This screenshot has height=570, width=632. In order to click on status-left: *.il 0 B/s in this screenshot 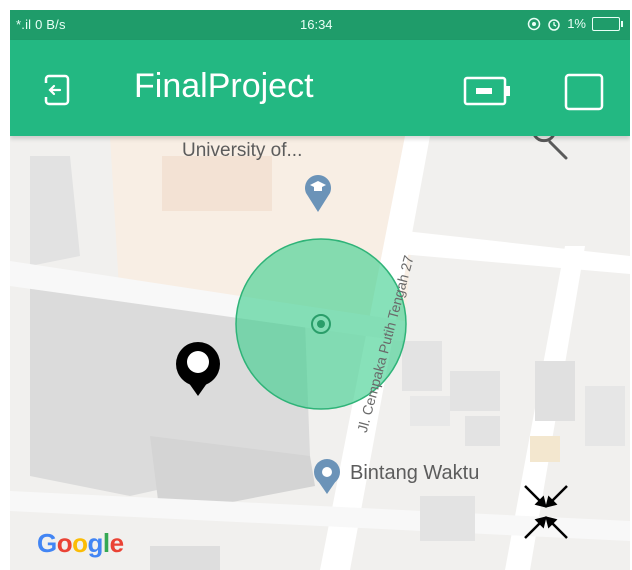, I will do `click(41, 24)`.